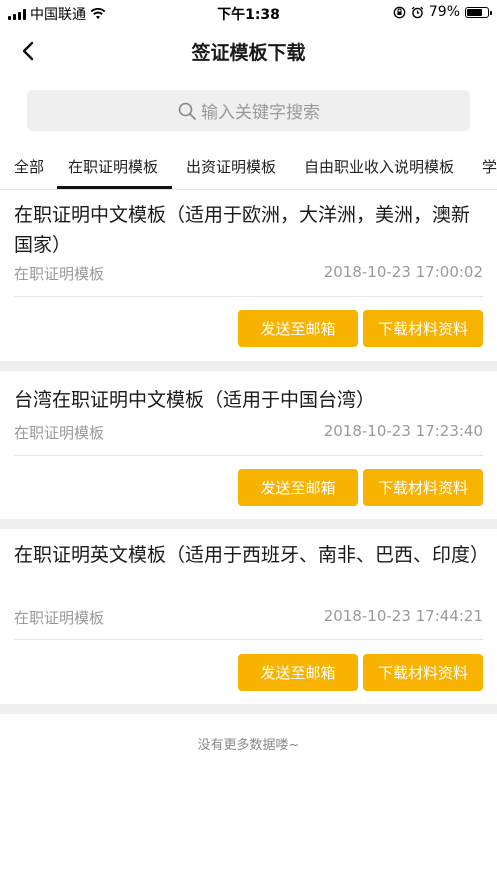 Image resolution: width=497 pixels, height=883 pixels. What do you see at coordinates (248, 400) in the screenshot?
I see `card-title: 台湾在职证明中文模板（适用于中国台湾）` at bounding box center [248, 400].